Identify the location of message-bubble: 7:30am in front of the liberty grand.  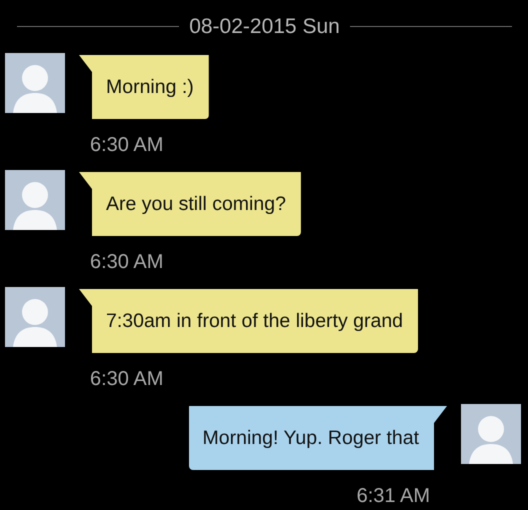
(248, 319).